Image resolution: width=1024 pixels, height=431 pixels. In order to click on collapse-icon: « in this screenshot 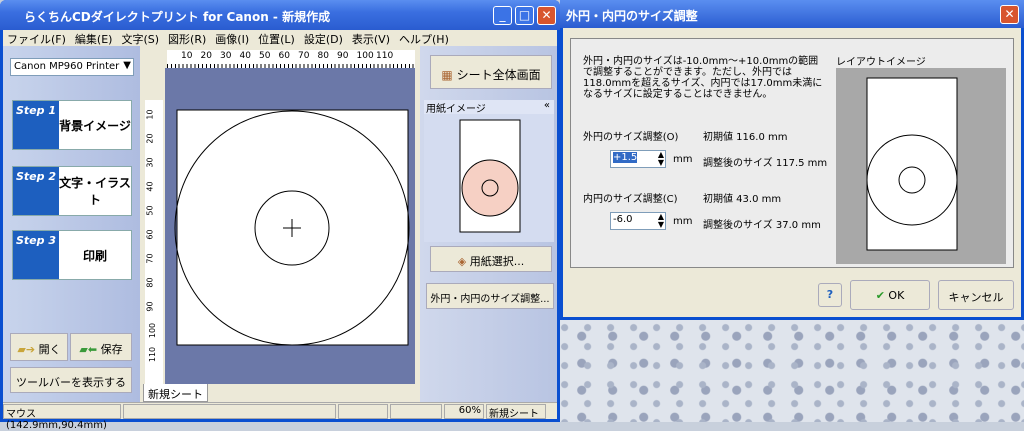, I will do `click(547, 105)`.